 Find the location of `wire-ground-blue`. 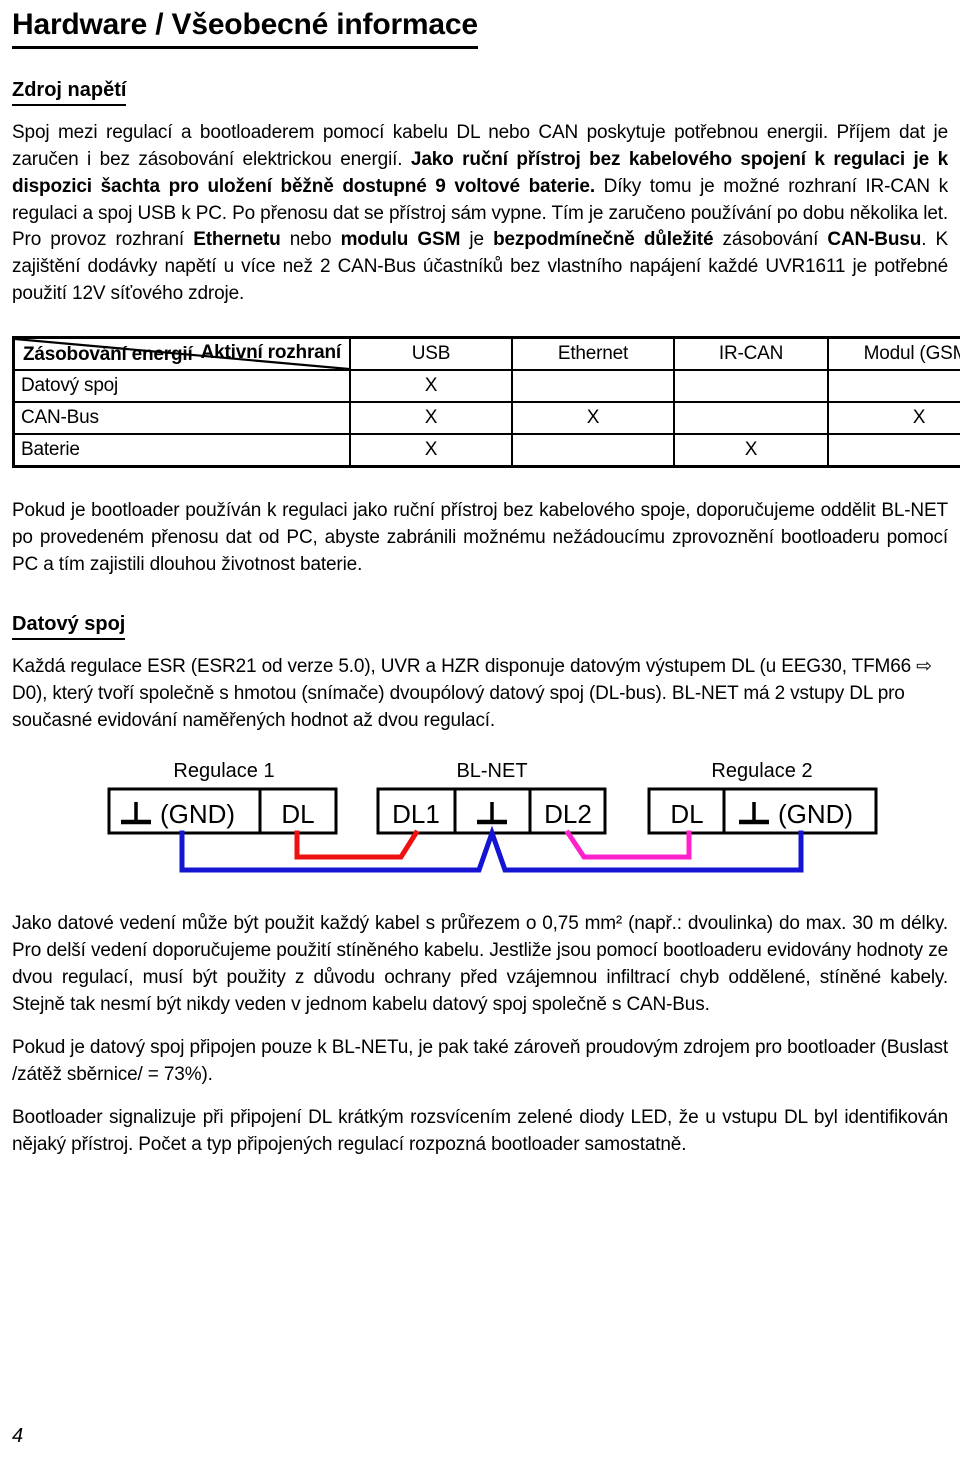

wire-ground-blue is located at coordinates (491, 849).